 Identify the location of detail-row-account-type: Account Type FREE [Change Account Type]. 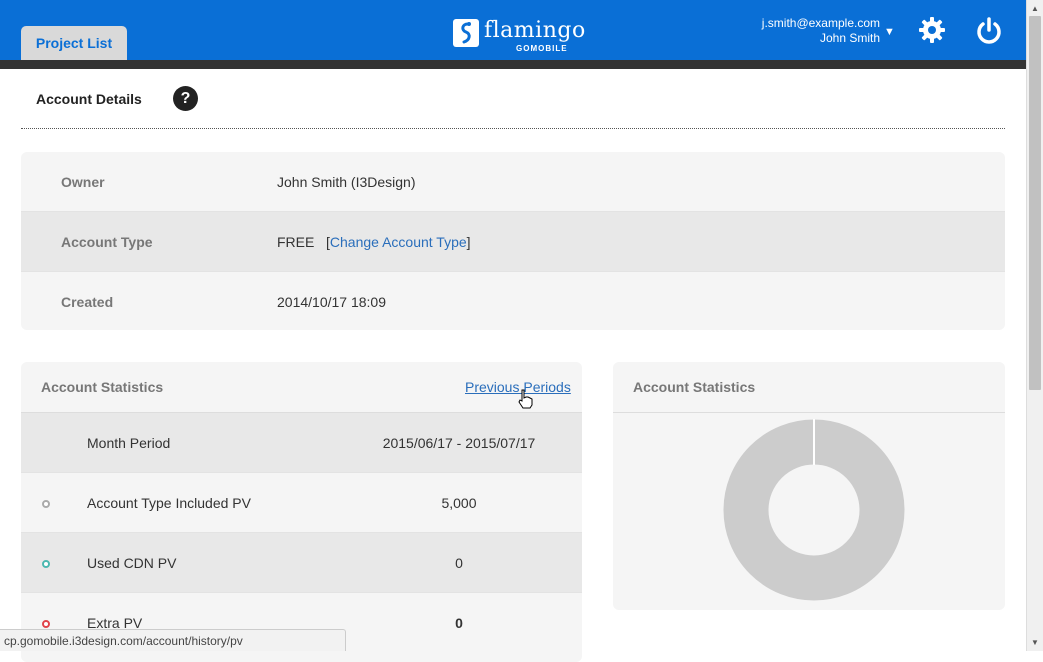
(513, 242).